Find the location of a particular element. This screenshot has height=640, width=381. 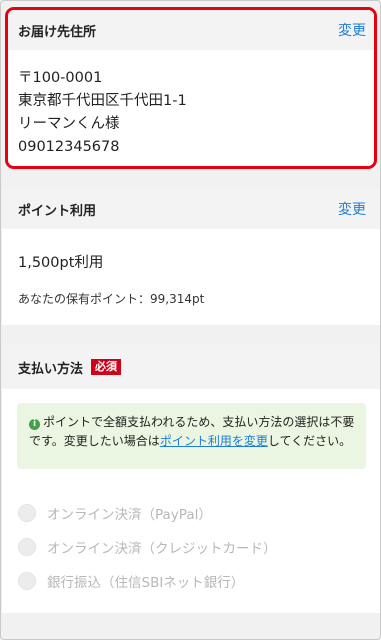

info-icon: i is located at coordinates (34, 424).